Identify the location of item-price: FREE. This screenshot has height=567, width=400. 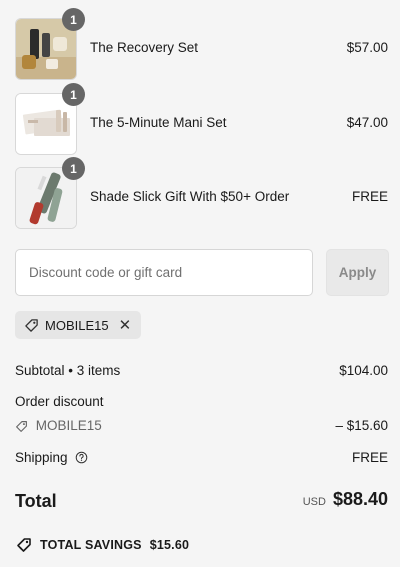
(369, 196).